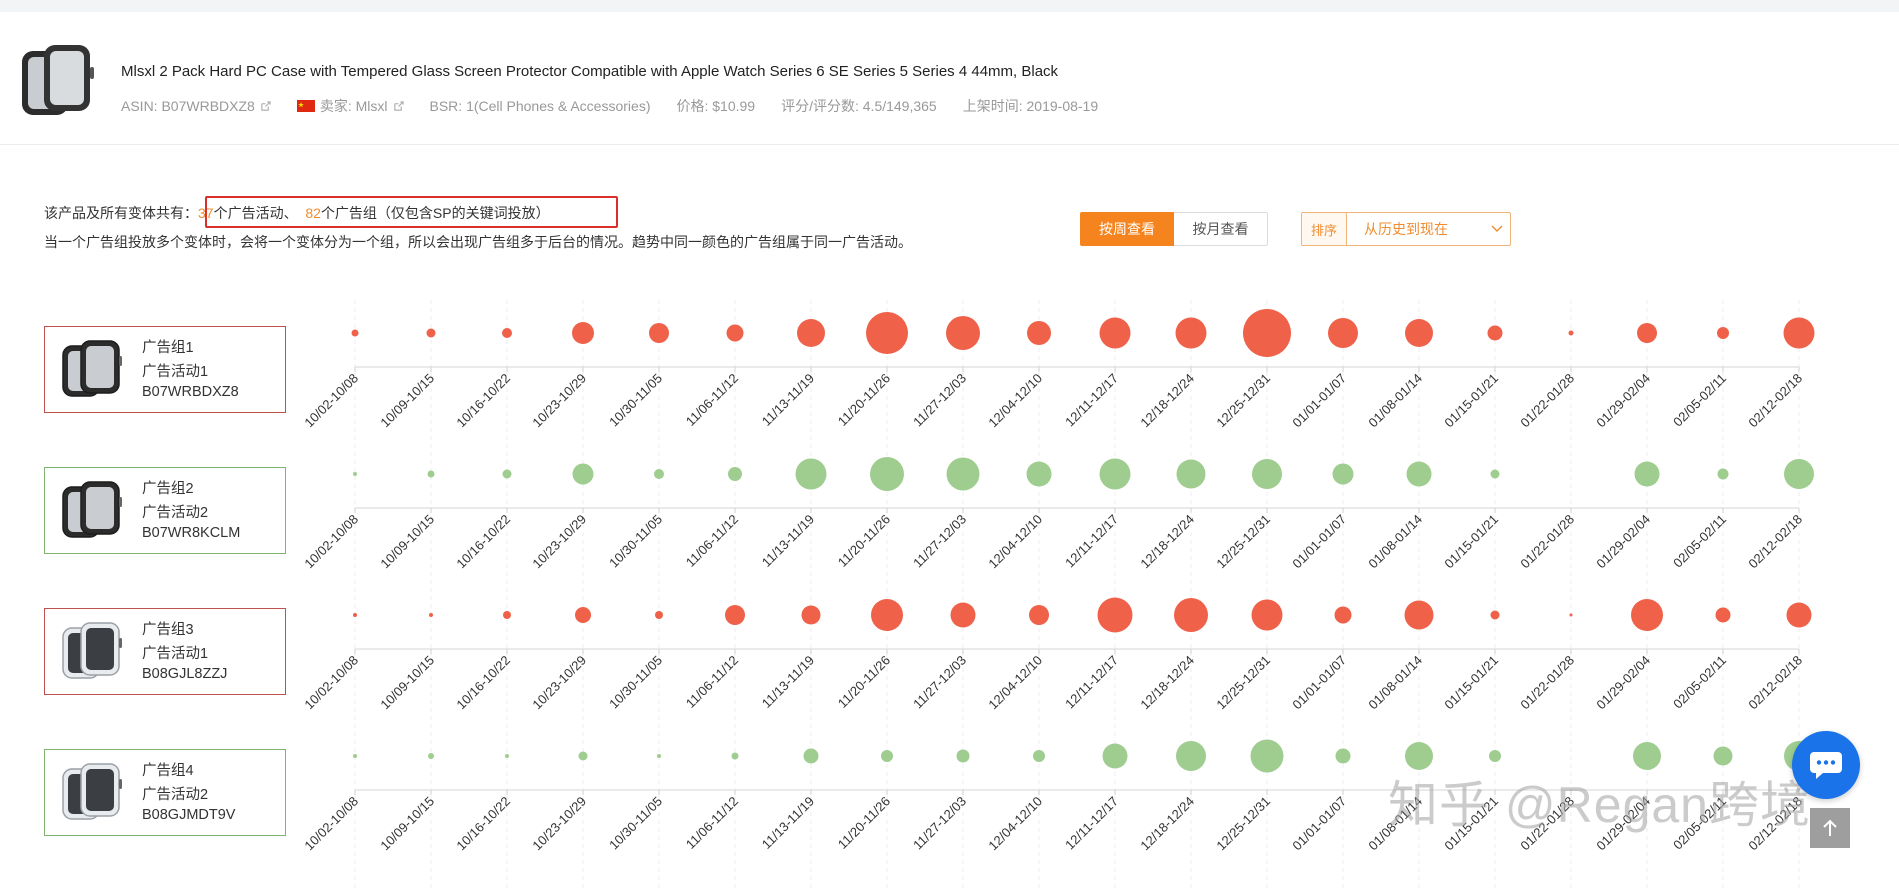  Describe the element at coordinates (1699, 682) in the screenshot. I see `x-tick-label: 02/05-02/11` at that location.